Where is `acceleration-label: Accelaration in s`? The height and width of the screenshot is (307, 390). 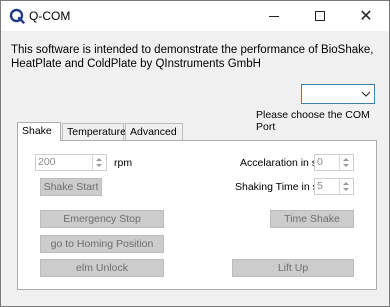
acceleration-label: Accelaration in s is located at coordinates (279, 163).